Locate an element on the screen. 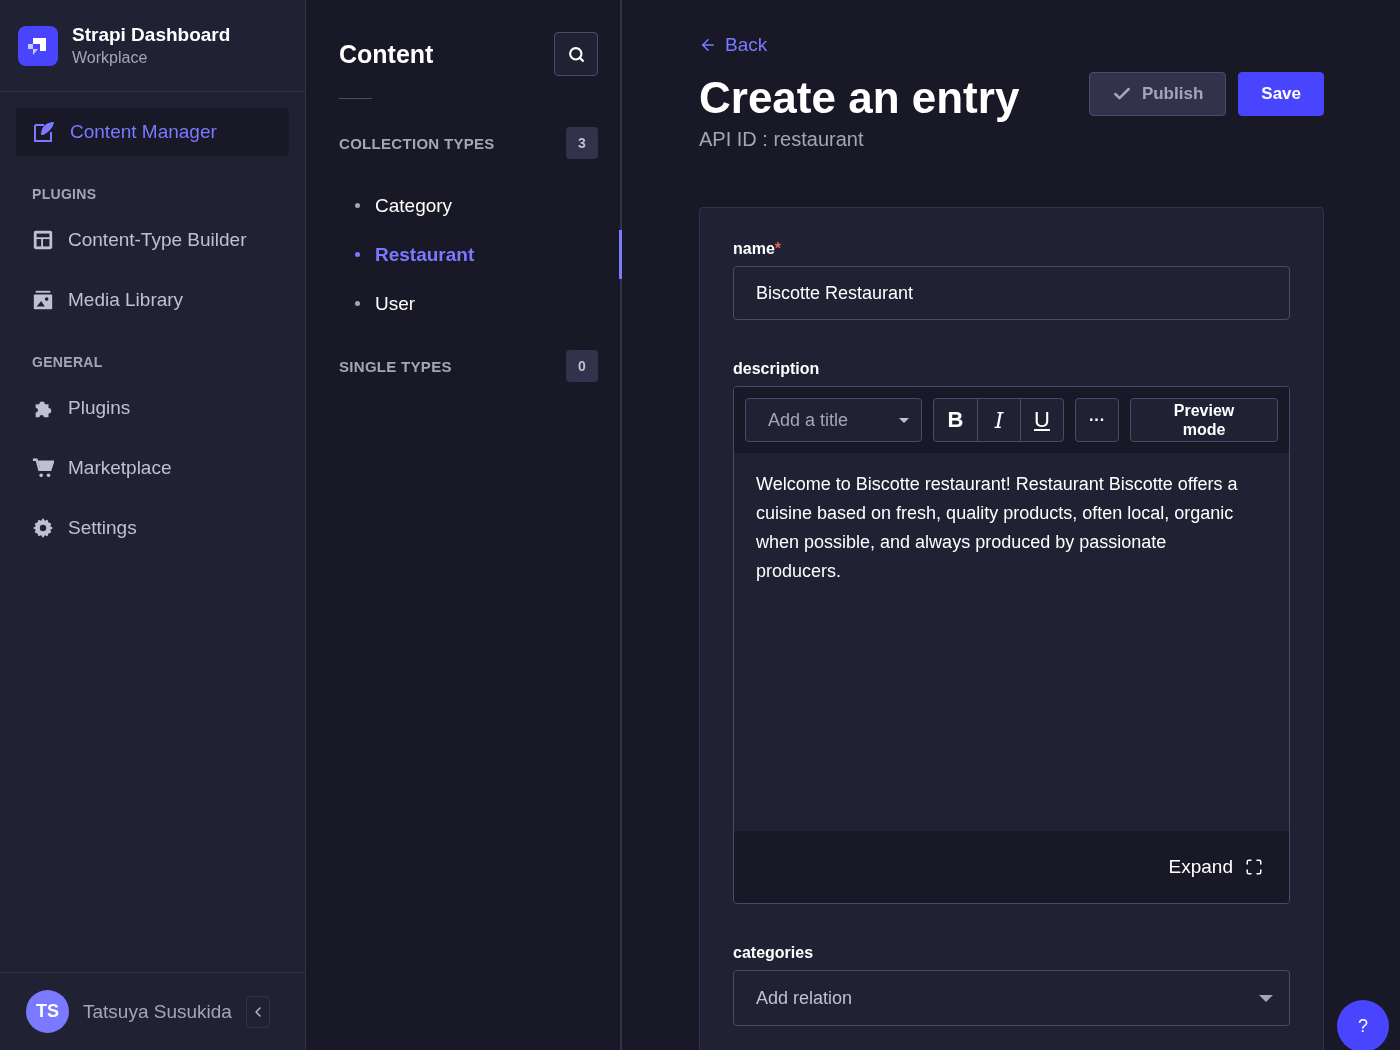 This screenshot has height=1050, width=1400. group-heading: COLLECTION TYPES is located at coordinates (417, 143).